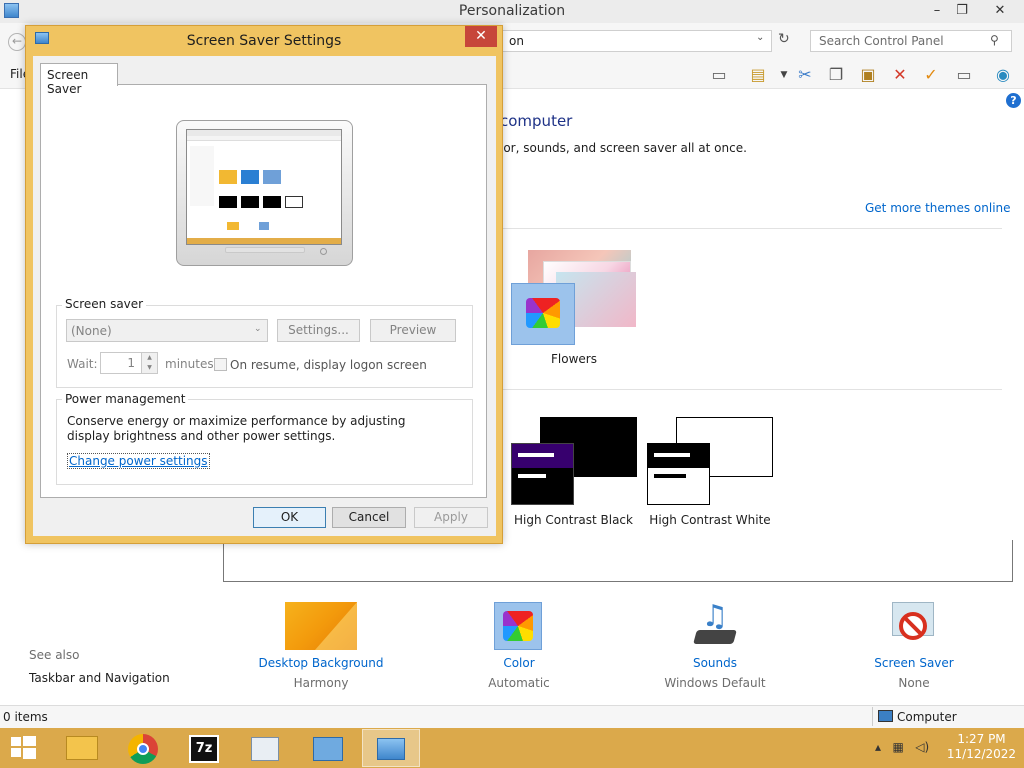 This screenshot has height=768, width=1024. Describe the element at coordinates (914, 673) in the screenshot. I see `screen-saver-item: Screen Saver None` at that location.